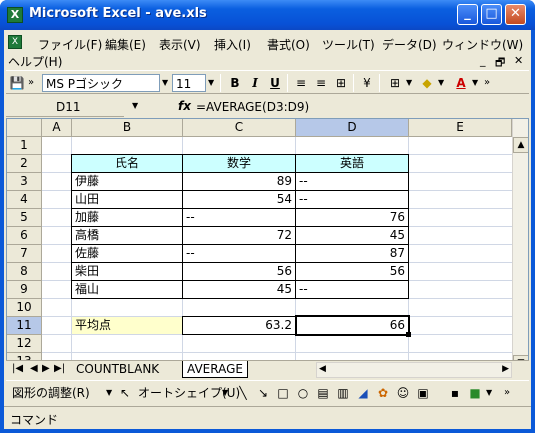  Describe the element at coordinates (427, 83) in the screenshot. I see `fill-color-icon: ◆` at that location.